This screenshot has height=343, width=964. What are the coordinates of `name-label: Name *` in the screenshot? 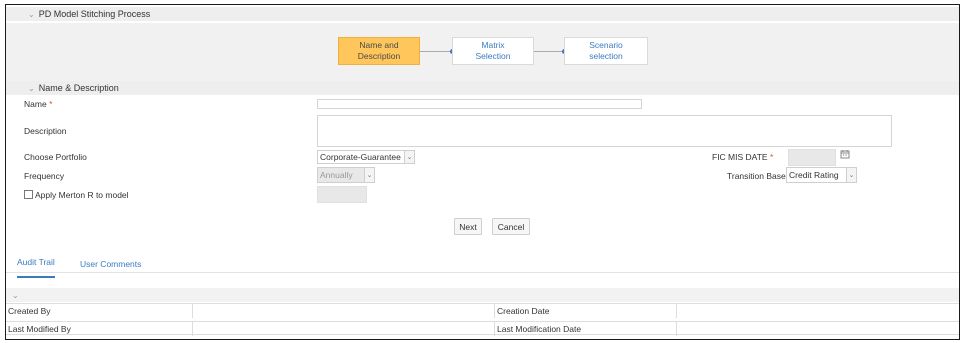 It's located at (38, 104).